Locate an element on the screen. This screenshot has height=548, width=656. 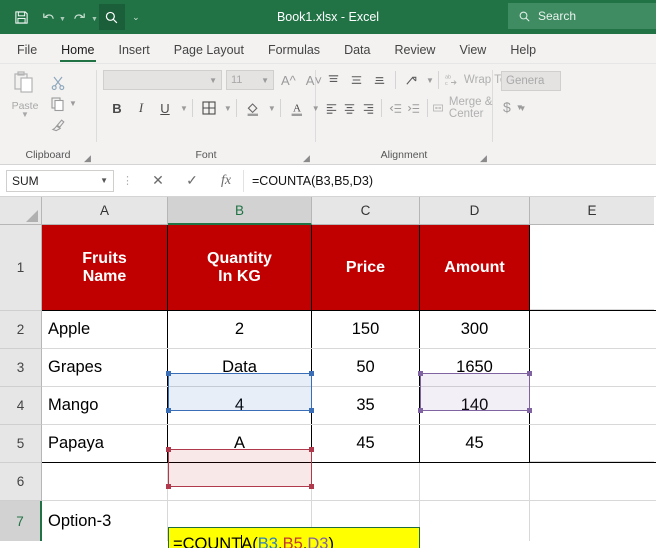
cell-E7 is located at coordinates (592, 521).